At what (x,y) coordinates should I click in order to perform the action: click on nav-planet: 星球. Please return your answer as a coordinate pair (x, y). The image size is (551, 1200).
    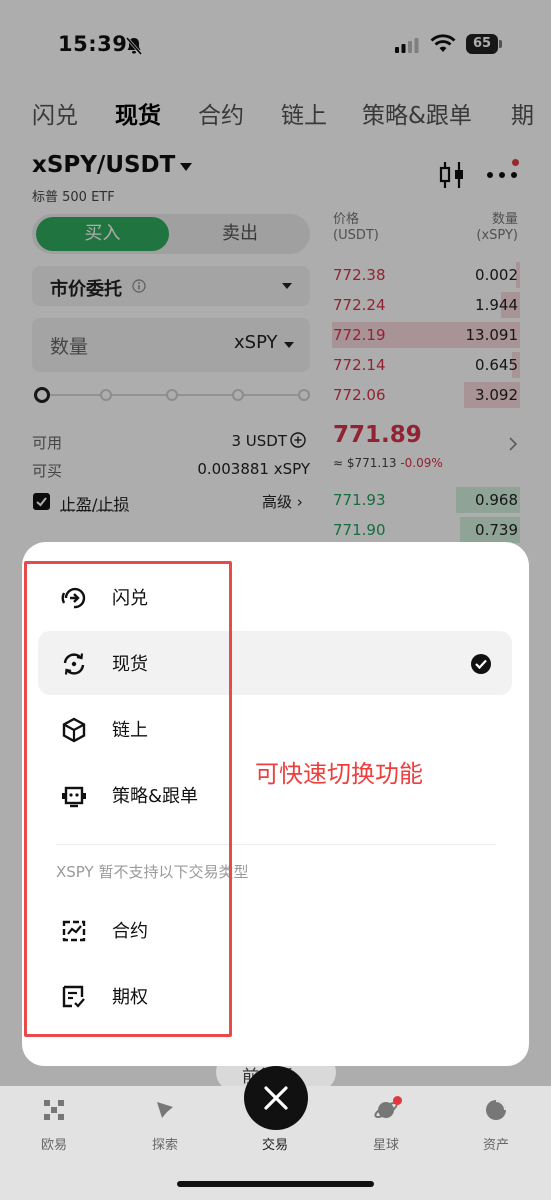
    Looking at the image, I should click on (386, 1128).